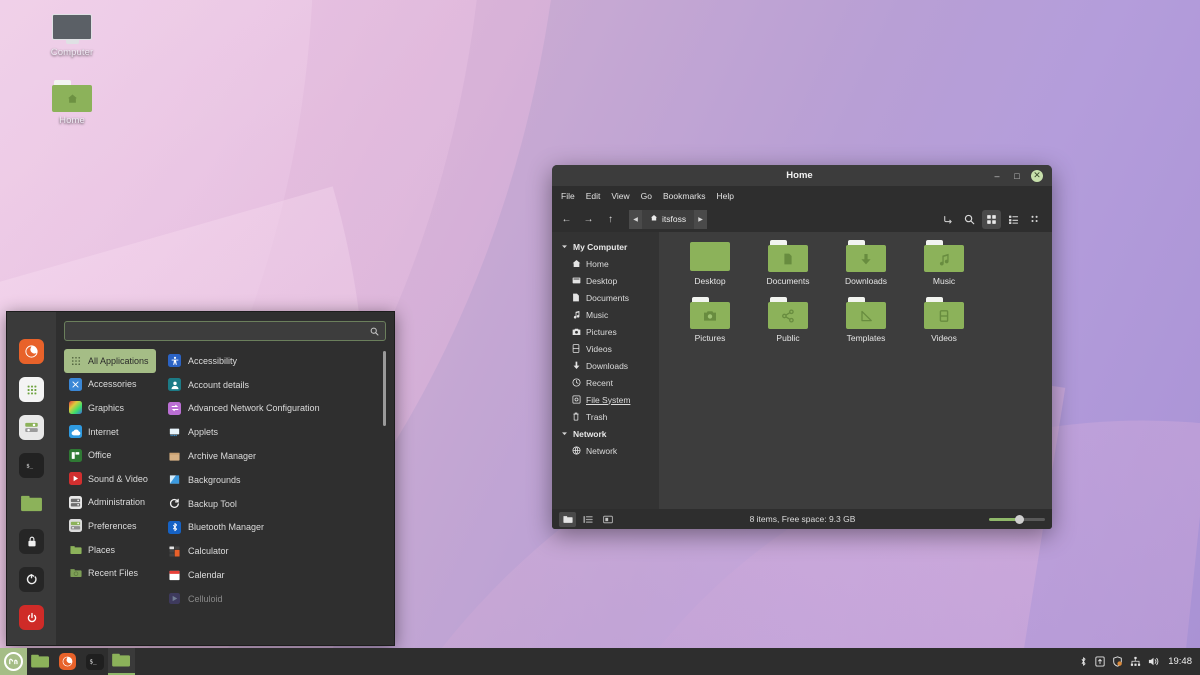 The image size is (1200, 675). Describe the element at coordinates (31, 579) in the screenshot. I see `logout-icon` at that location.